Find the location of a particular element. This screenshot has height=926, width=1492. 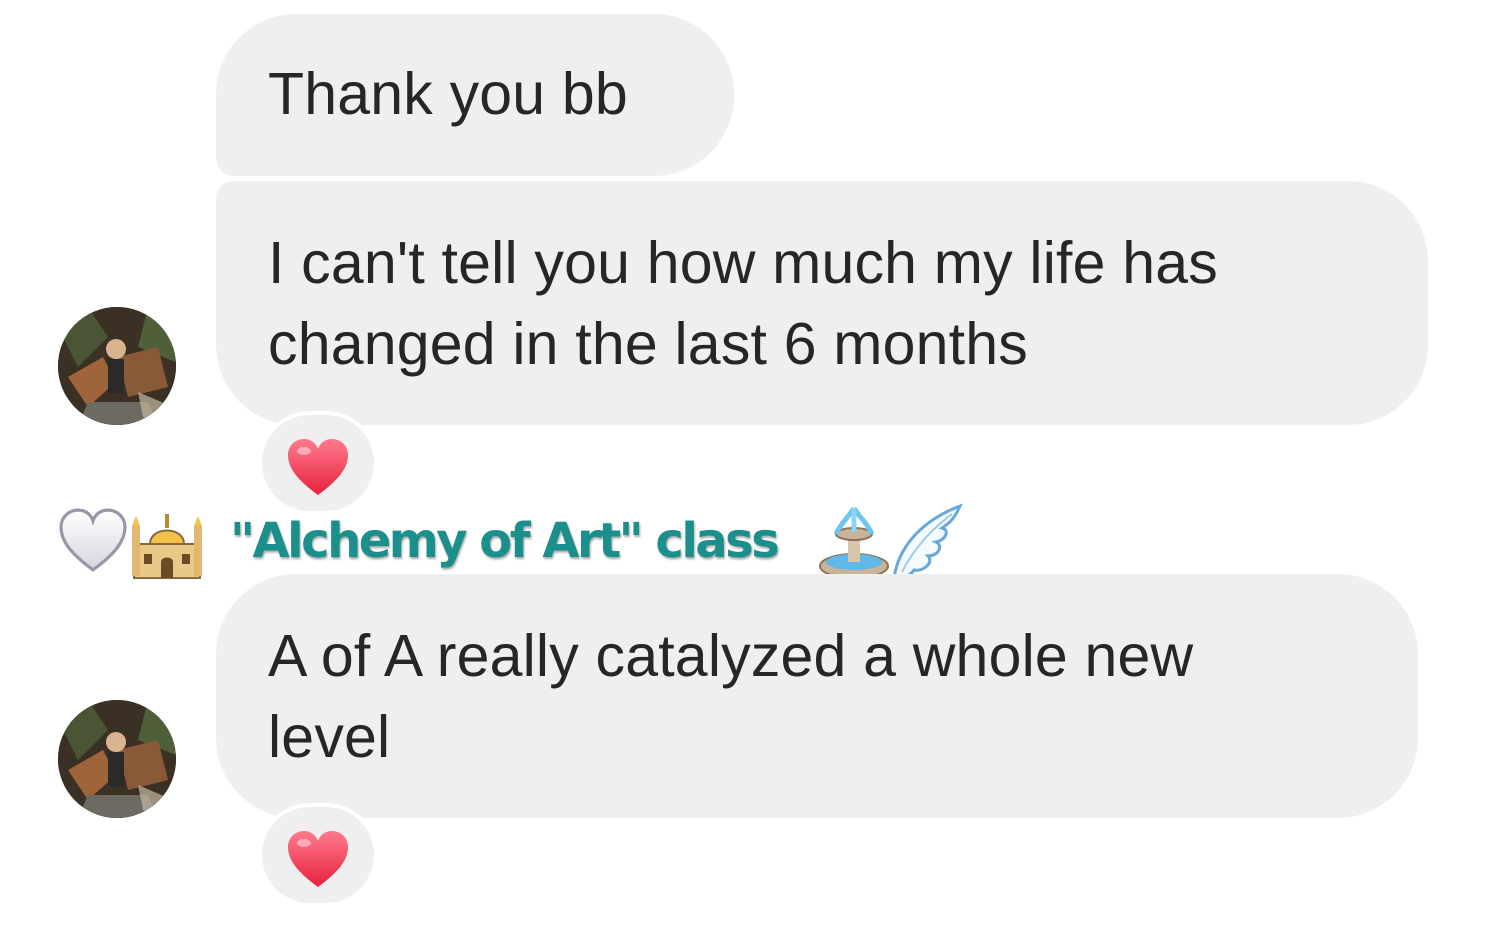

mosque-icon is located at coordinates (167, 546).